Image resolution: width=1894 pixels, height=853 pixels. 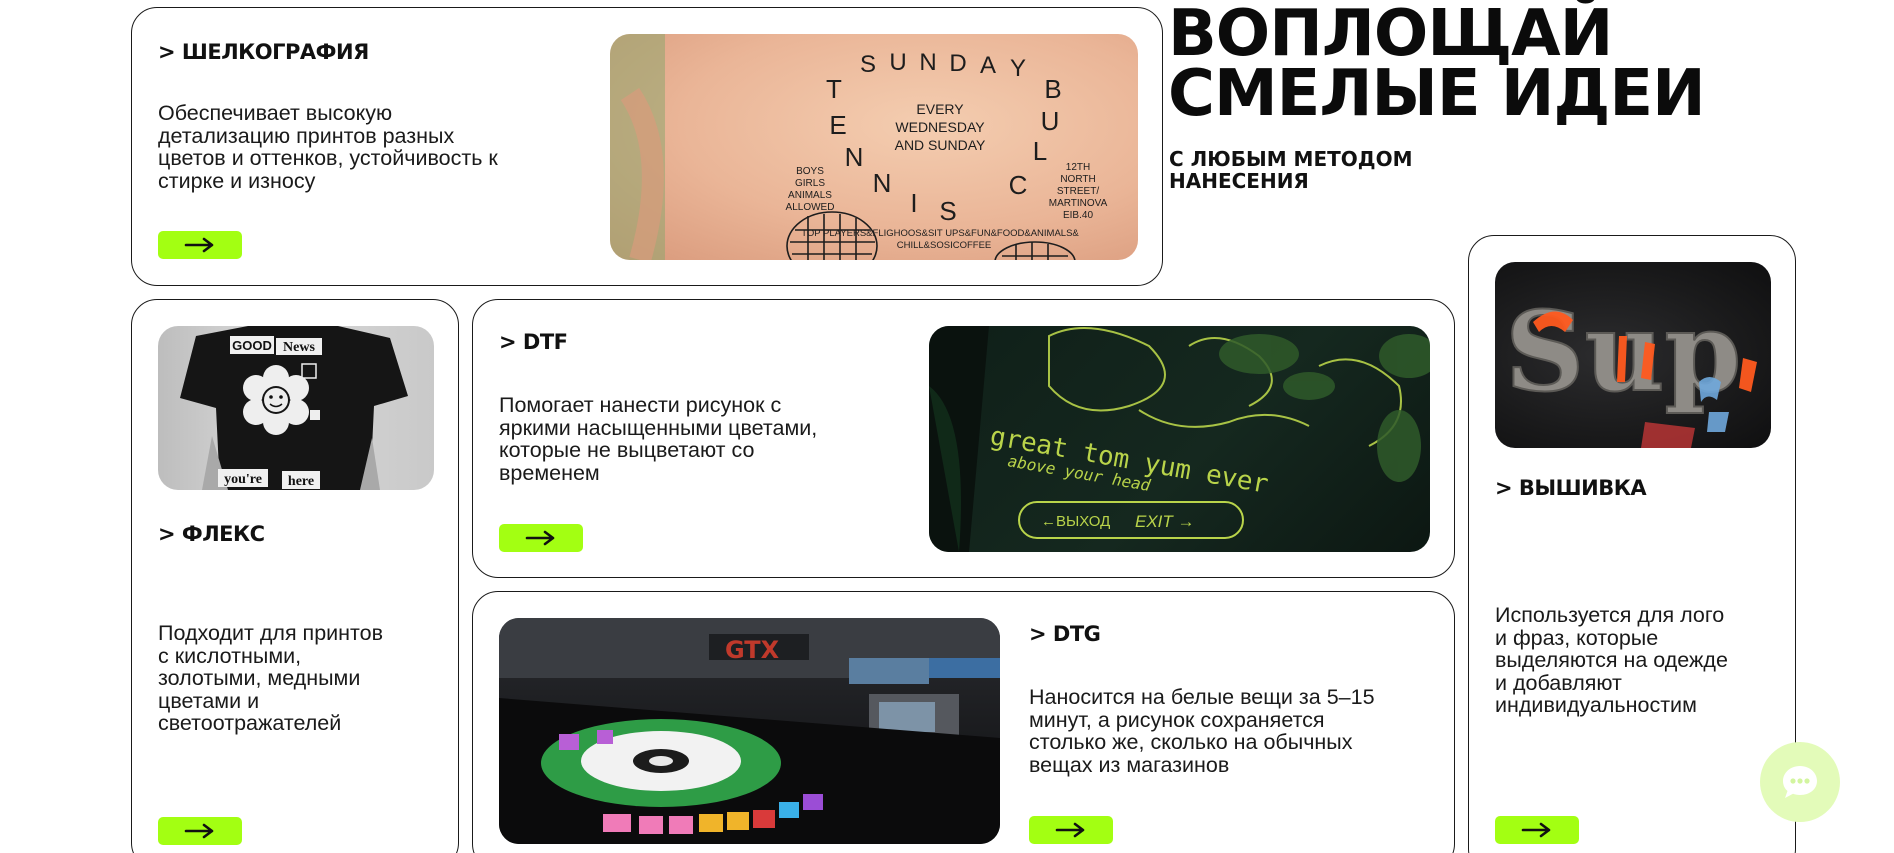 I want to click on hero-subheadline-line-1: С ЛЮБЫМ МЕТОДОМ, so click(x=1291, y=159).